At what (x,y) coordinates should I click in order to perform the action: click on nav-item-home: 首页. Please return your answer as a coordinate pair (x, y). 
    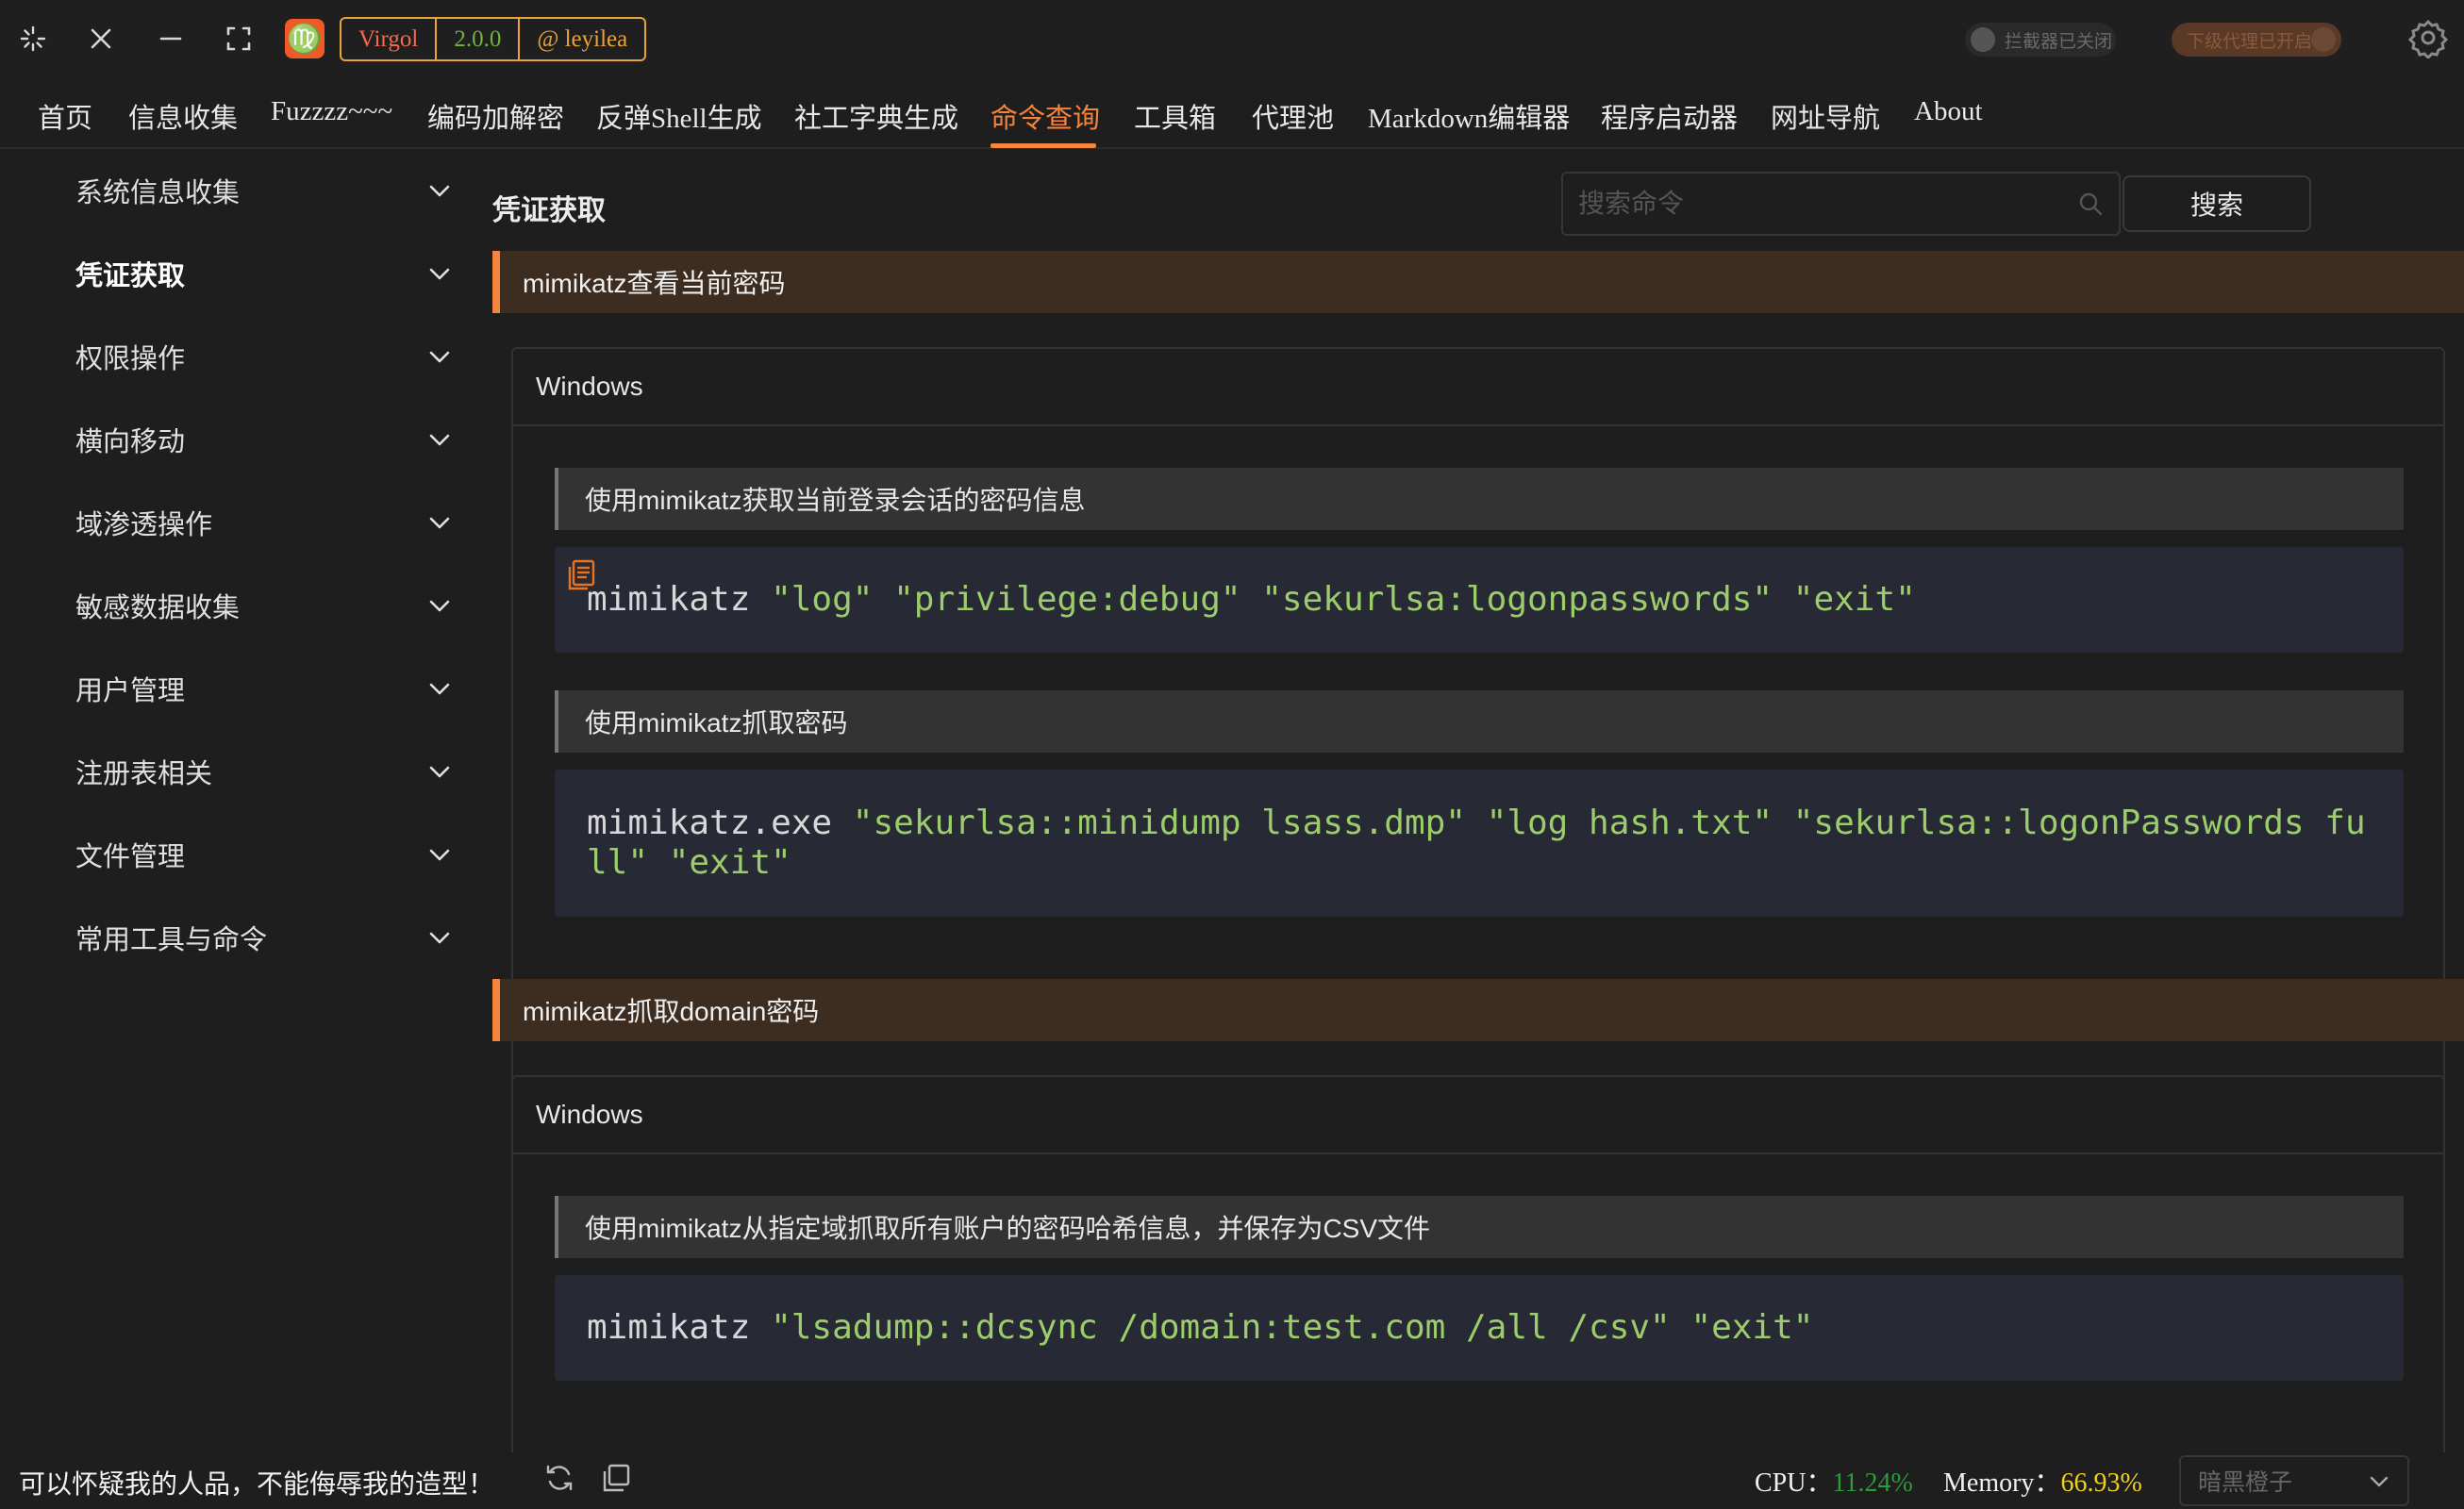
    Looking at the image, I should click on (65, 116).